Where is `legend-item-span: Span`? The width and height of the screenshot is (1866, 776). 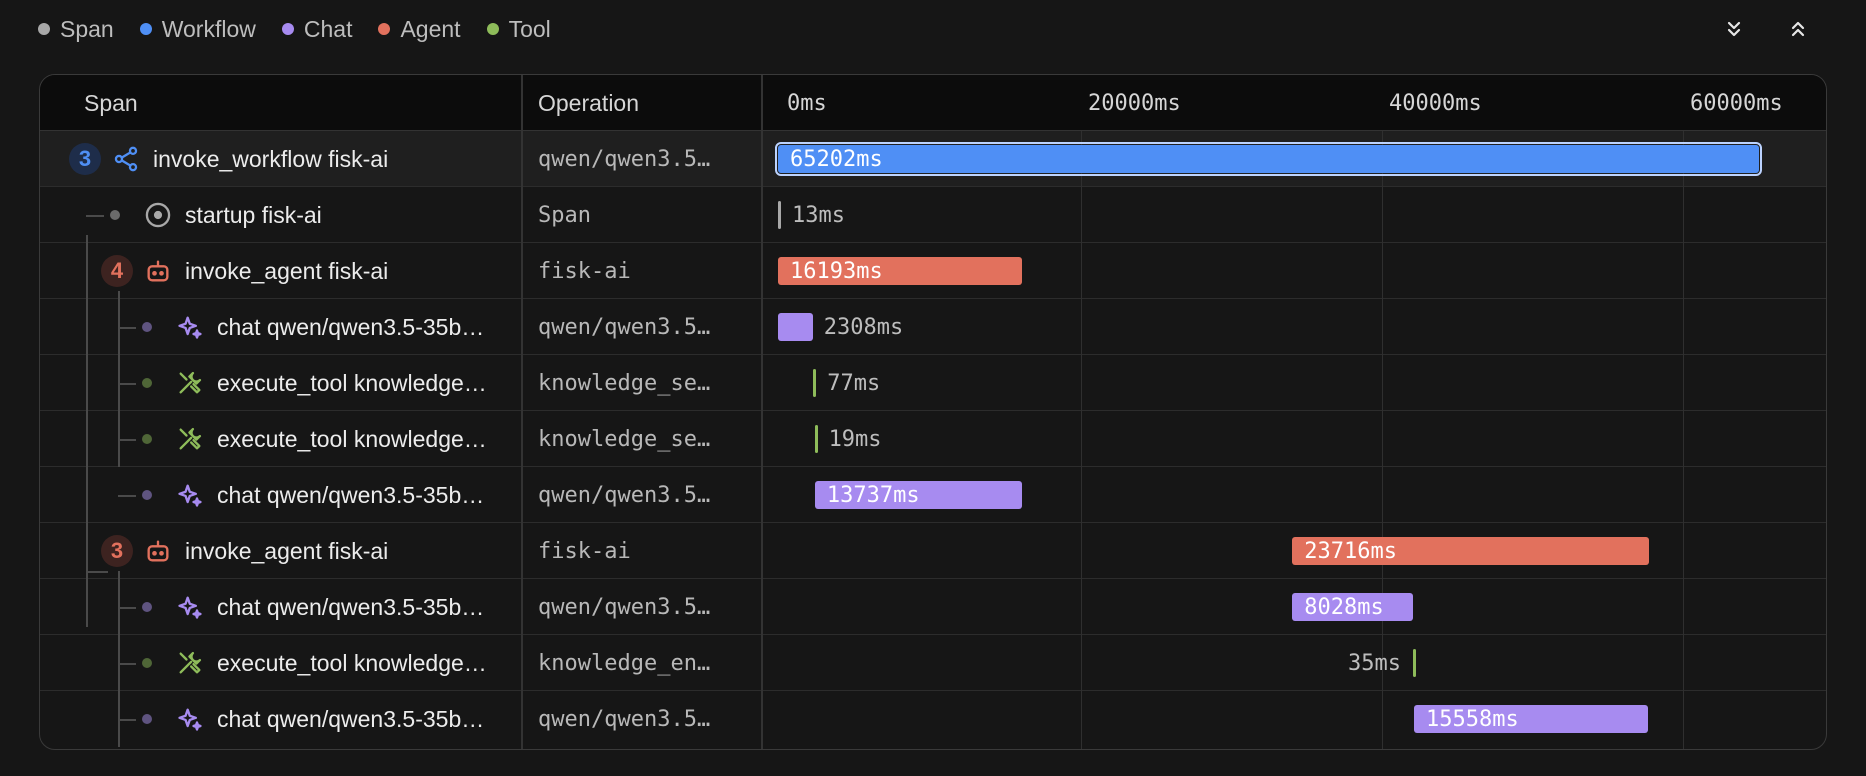 legend-item-span: Span is located at coordinates (76, 29).